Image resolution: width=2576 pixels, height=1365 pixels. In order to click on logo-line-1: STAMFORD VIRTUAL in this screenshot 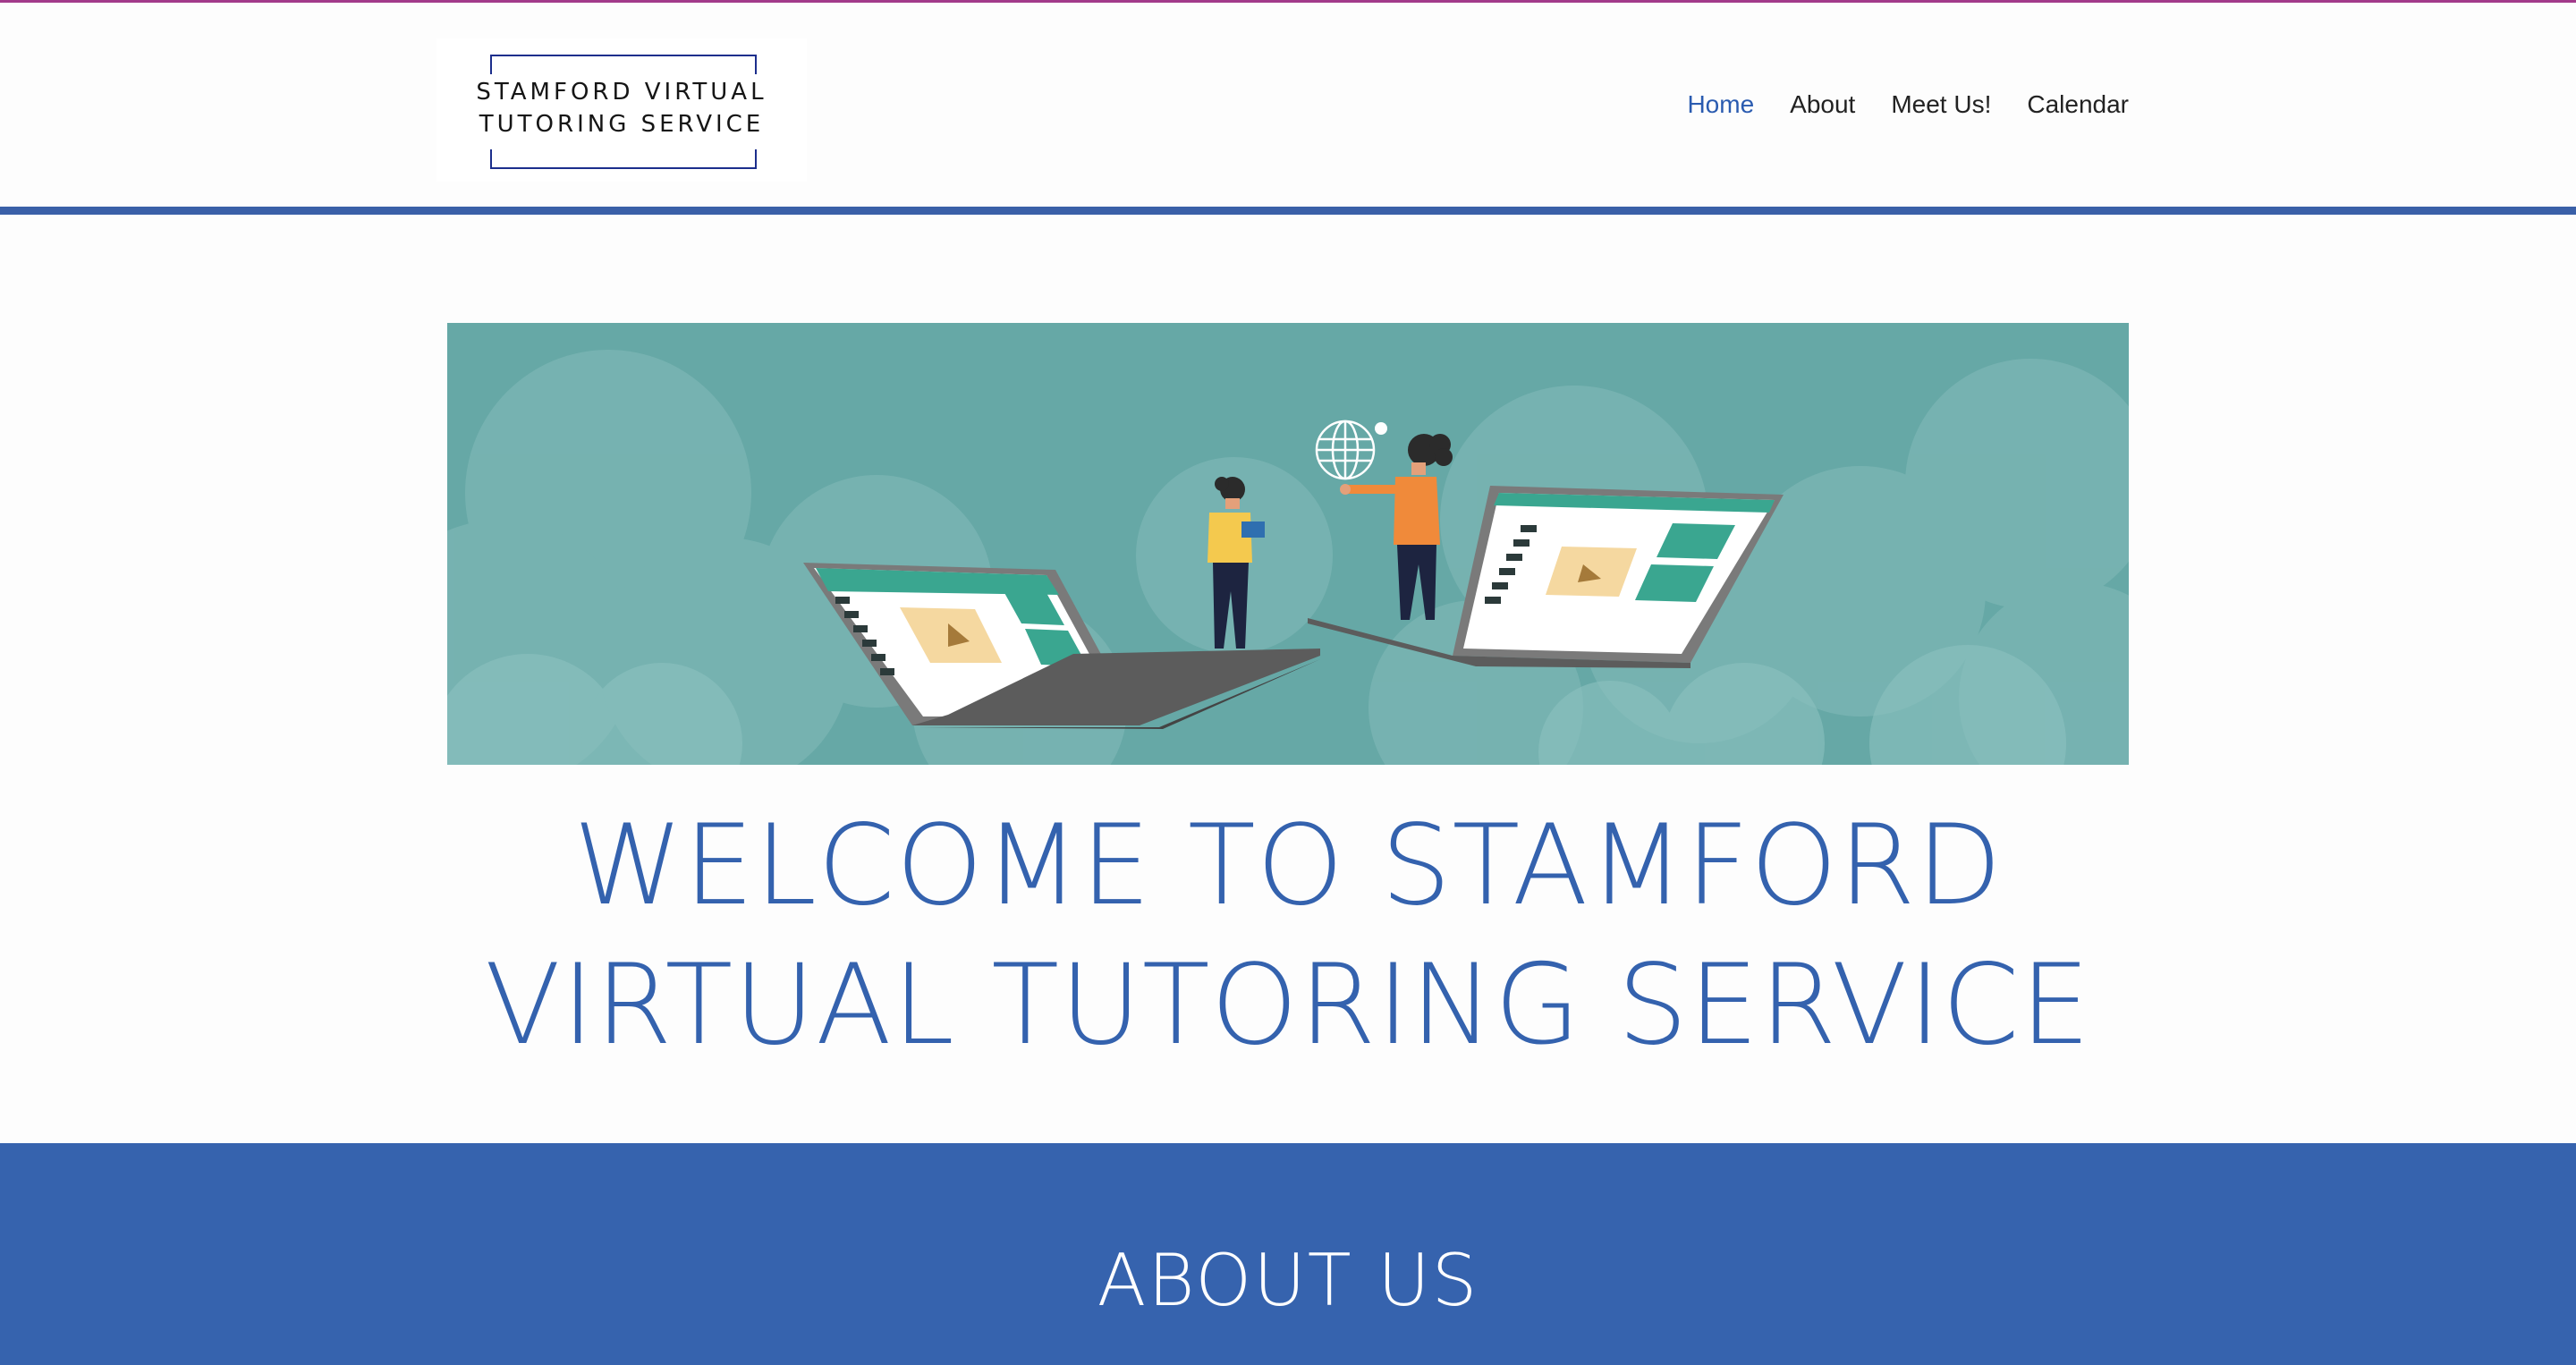, I will do `click(621, 92)`.